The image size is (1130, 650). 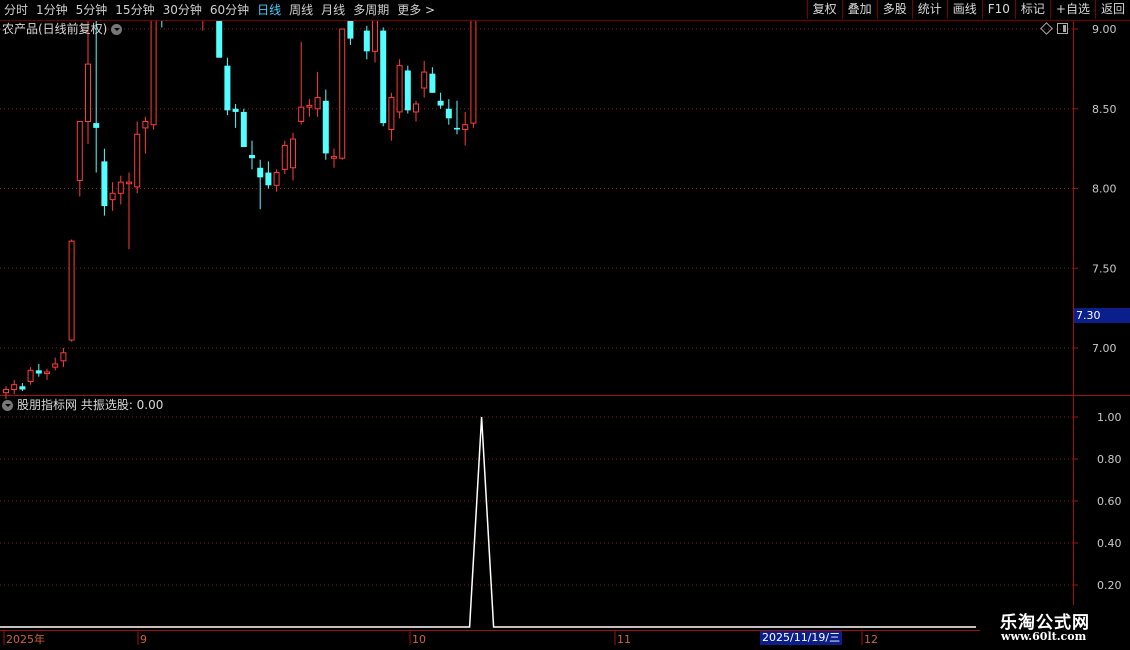 What do you see at coordinates (929, 9) in the screenshot?
I see `stats-button: 统计` at bounding box center [929, 9].